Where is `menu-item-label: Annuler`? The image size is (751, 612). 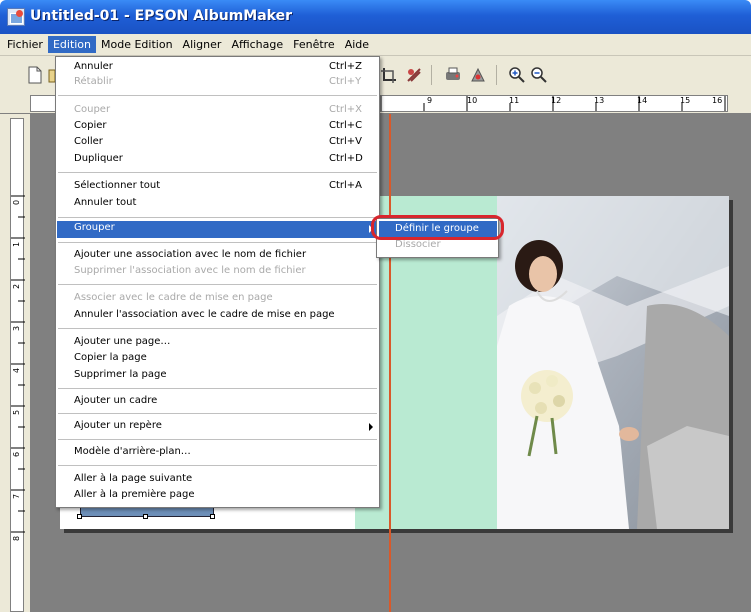 menu-item-label: Annuler is located at coordinates (93, 66).